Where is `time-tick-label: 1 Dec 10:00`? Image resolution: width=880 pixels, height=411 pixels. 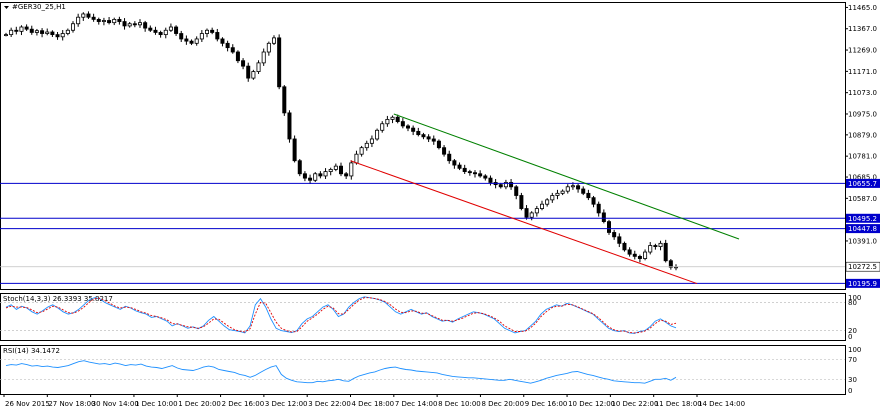 time-tick-label: 1 Dec 10:00 is located at coordinates (156, 404).